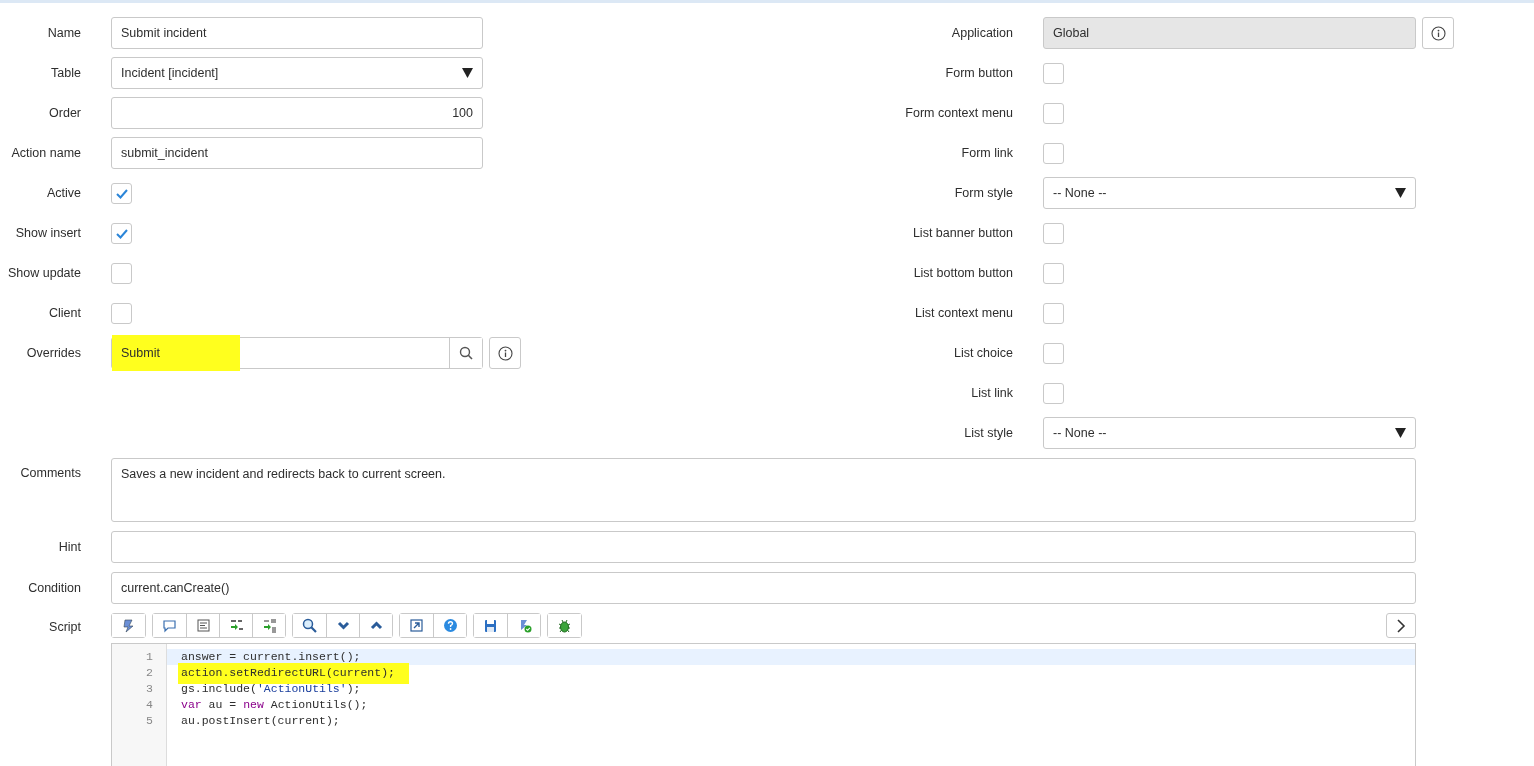  Describe the element at coordinates (176, 353) in the screenshot. I see `input-field: Submit` at that location.